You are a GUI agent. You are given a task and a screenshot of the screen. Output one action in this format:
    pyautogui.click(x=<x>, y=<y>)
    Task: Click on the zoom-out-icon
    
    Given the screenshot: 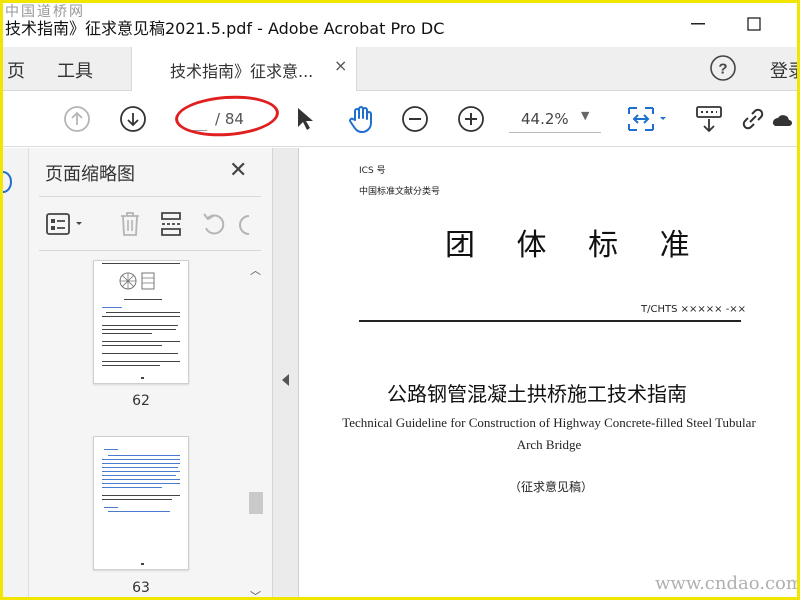 What is the action you would take?
    pyautogui.click(x=415, y=119)
    